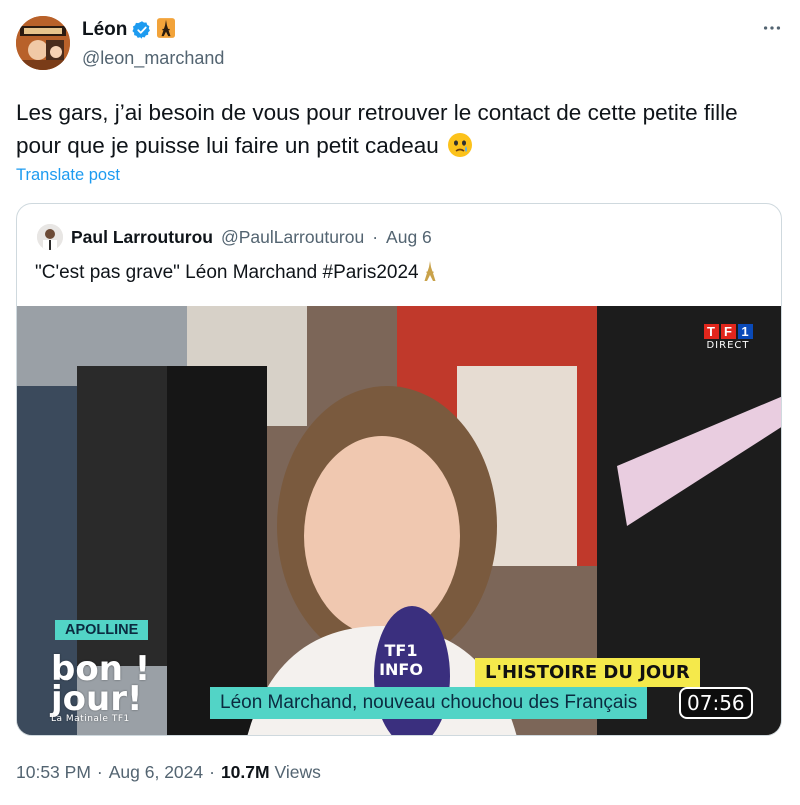  Describe the element at coordinates (142, 237) in the screenshot. I see `quoted-author-name: Paul Larrouturou` at that location.